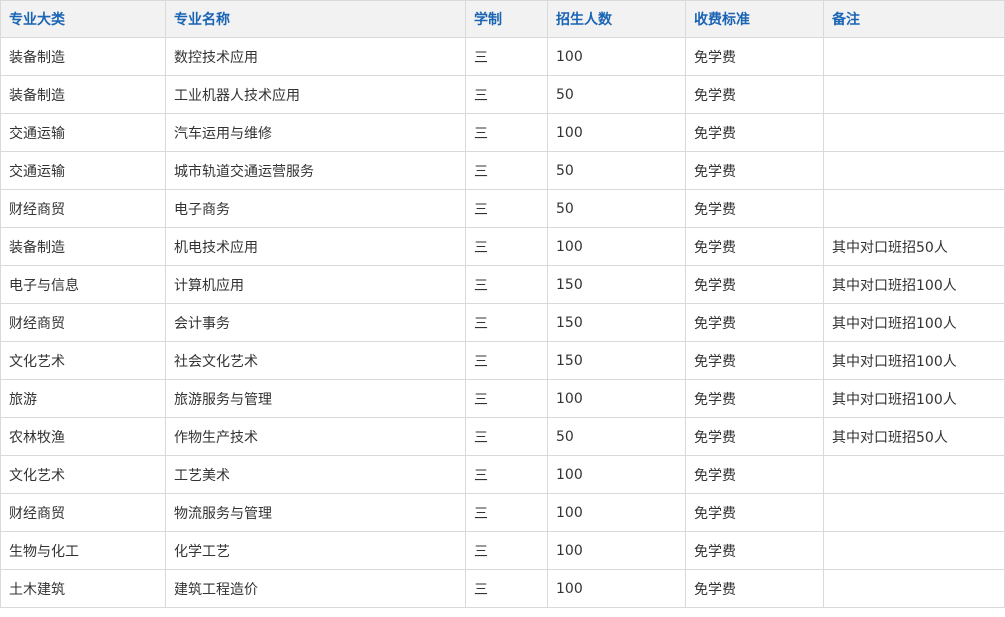 The image size is (1005, 617). What do you see at coordinates (83, 550) in the screenshot?
I see `cell-category: 生物与化工` at bounding box center [83, 550].